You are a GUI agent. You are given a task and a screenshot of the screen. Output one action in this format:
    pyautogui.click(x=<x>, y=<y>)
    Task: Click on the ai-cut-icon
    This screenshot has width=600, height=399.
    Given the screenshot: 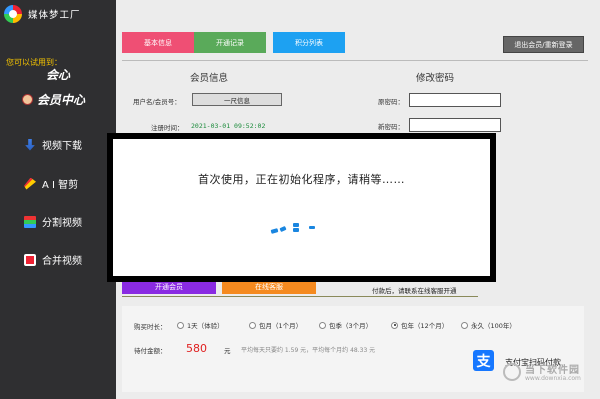 What is the action you would take?
    pyautogui.click(x=30, y=183)
    